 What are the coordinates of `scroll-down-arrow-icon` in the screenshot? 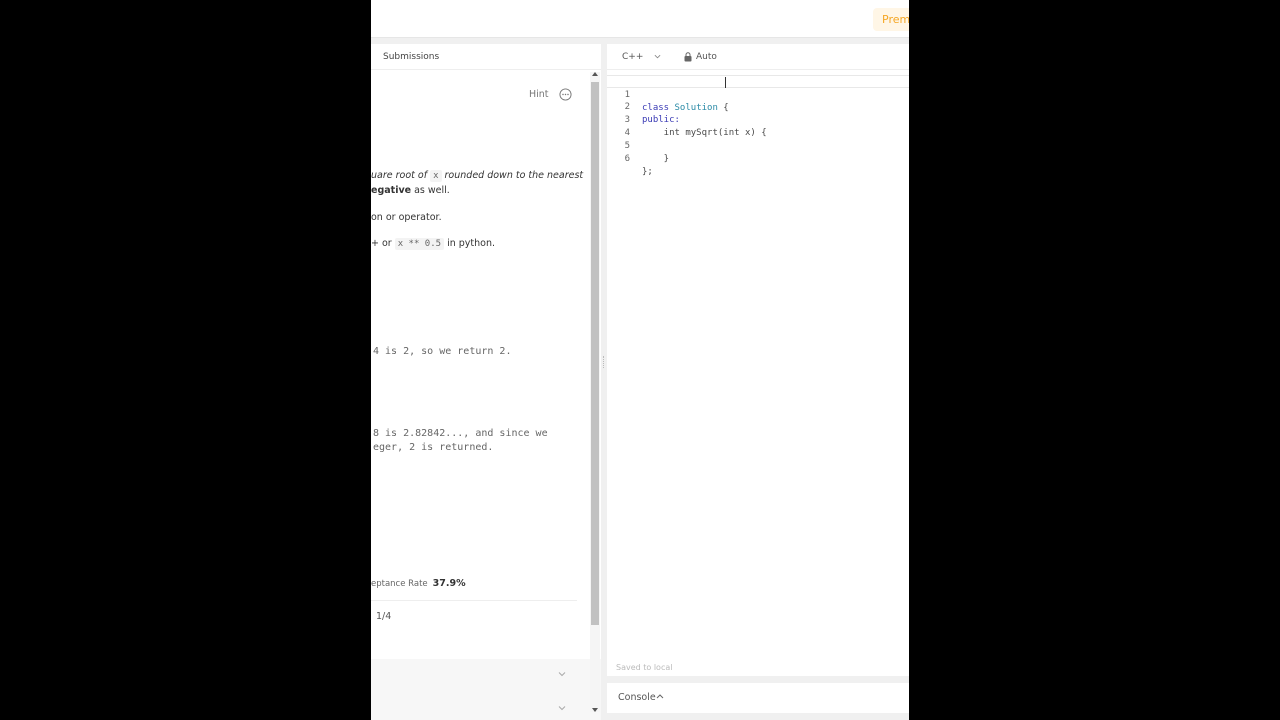 It's located at (595, 710).